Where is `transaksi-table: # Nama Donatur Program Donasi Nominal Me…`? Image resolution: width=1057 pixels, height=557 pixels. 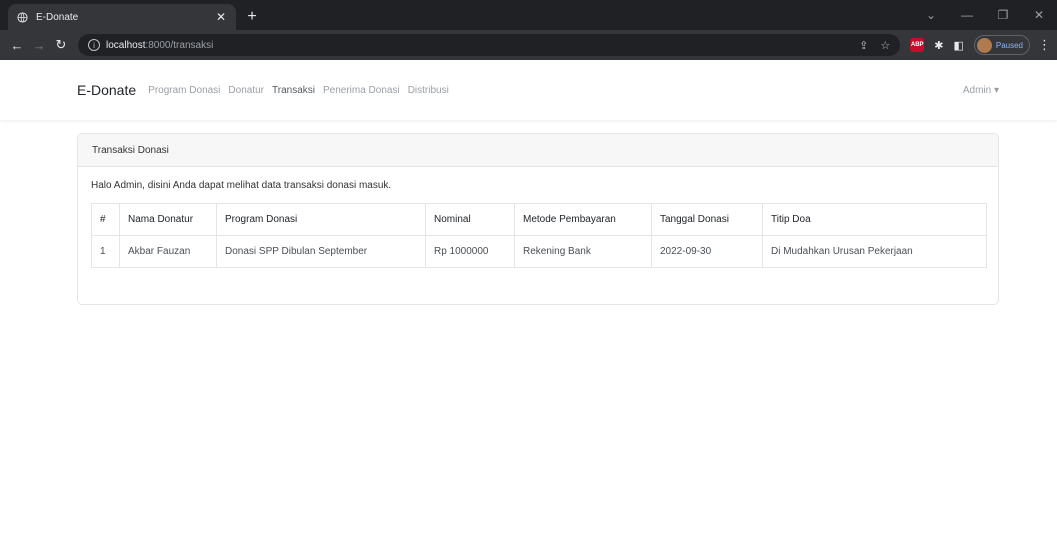
transaksi-table: # Nama Donatur Program Donasi Nominal Me… is located at coordinates (539, 235).